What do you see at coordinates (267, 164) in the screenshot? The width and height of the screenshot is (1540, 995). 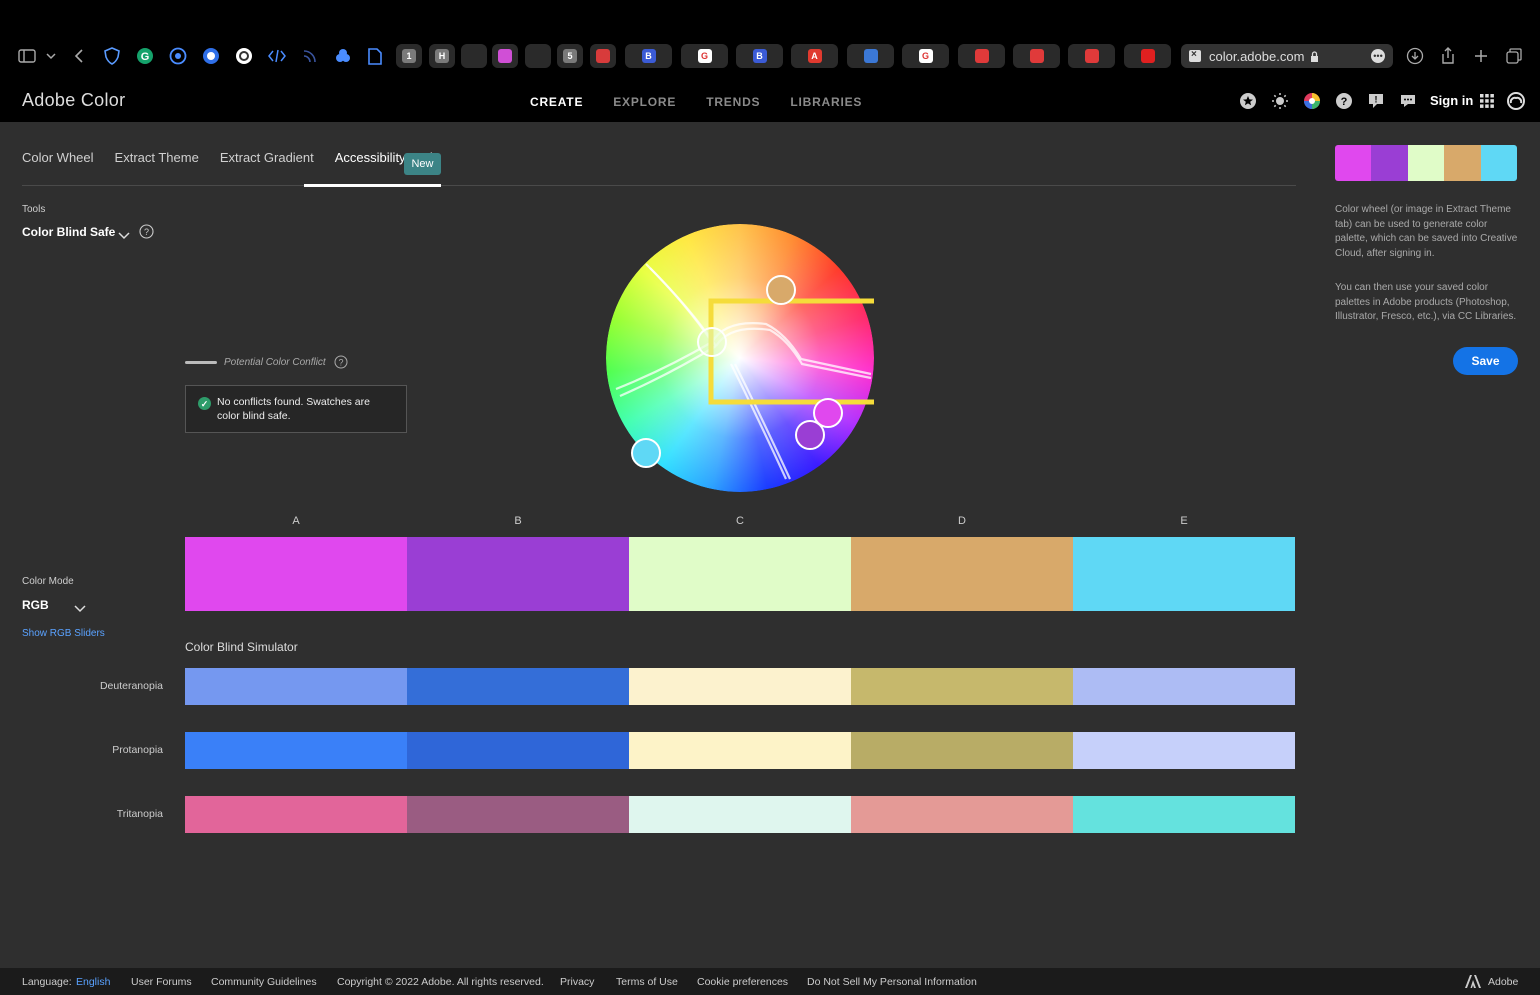 I see `tab-extract-gradient: Extract Gradient` at bounding box center [267, 164].